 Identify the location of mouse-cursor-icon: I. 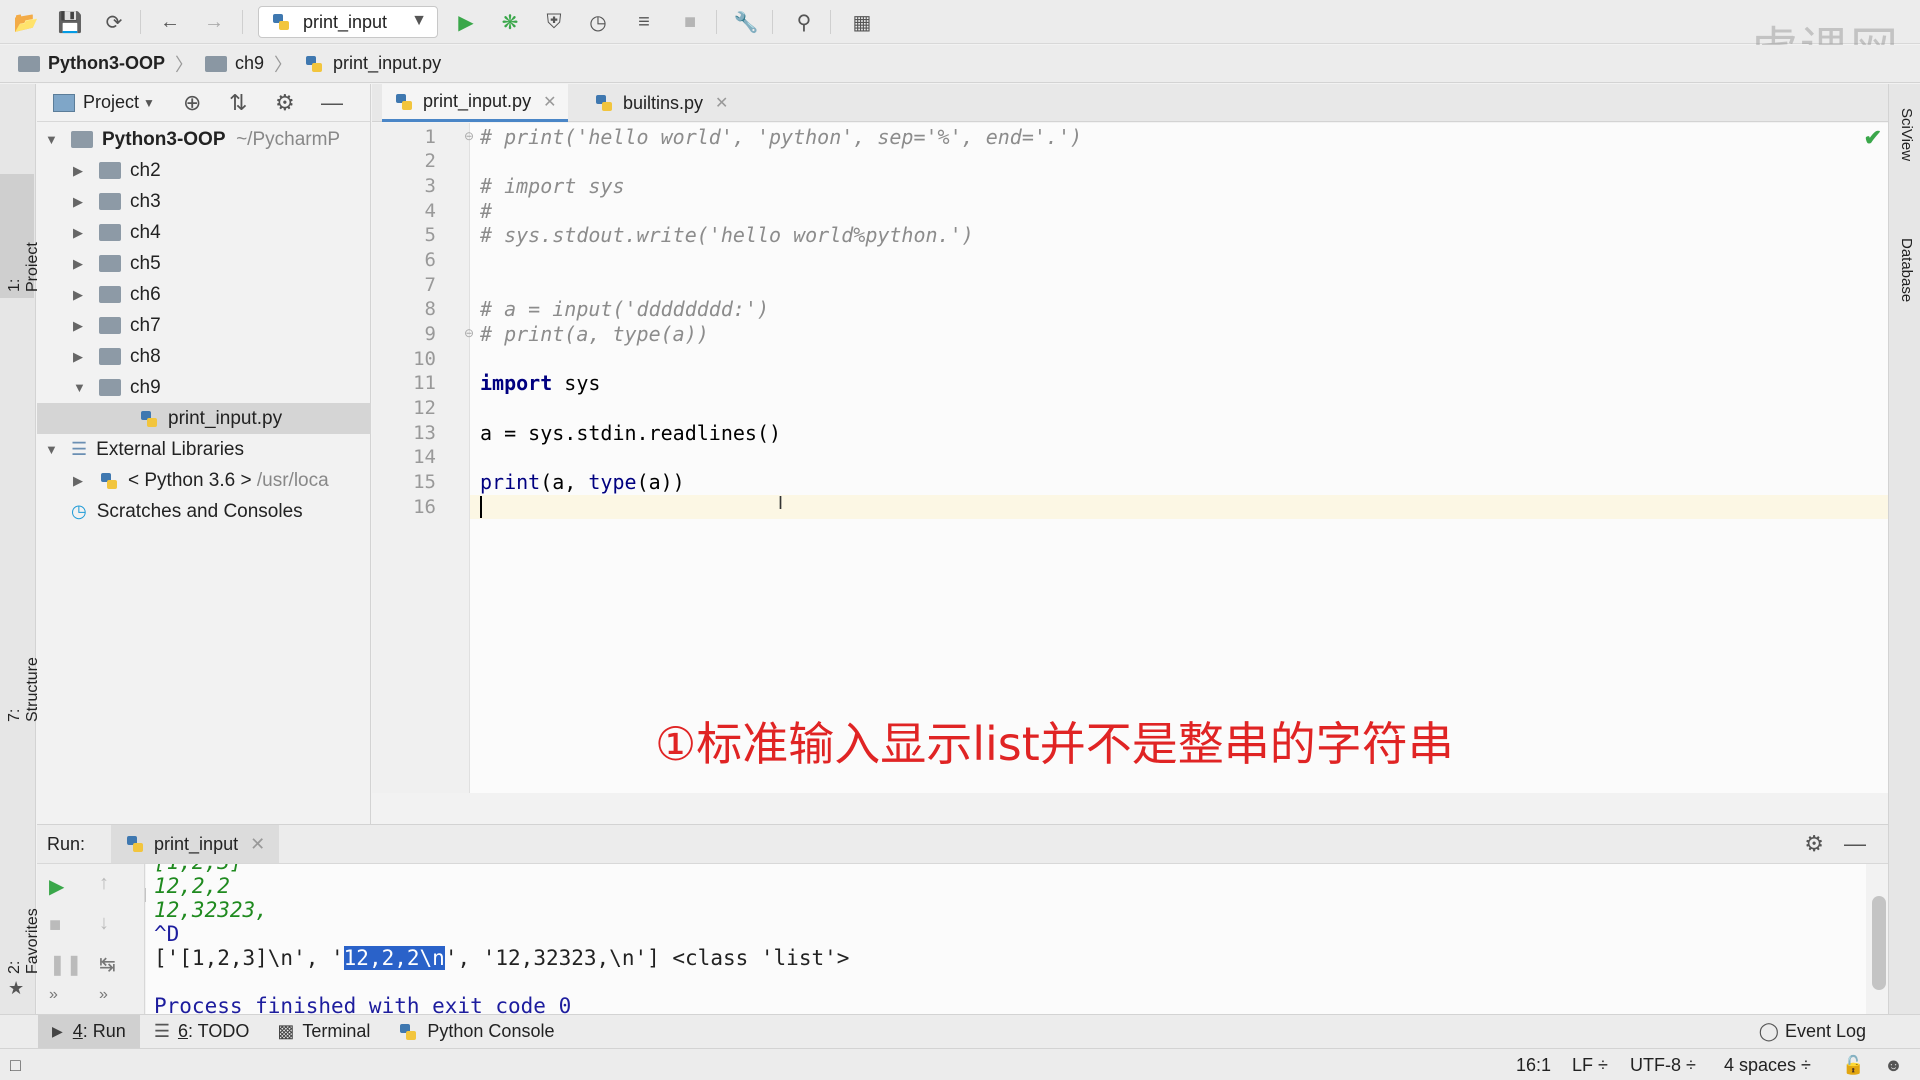
(781, 503).